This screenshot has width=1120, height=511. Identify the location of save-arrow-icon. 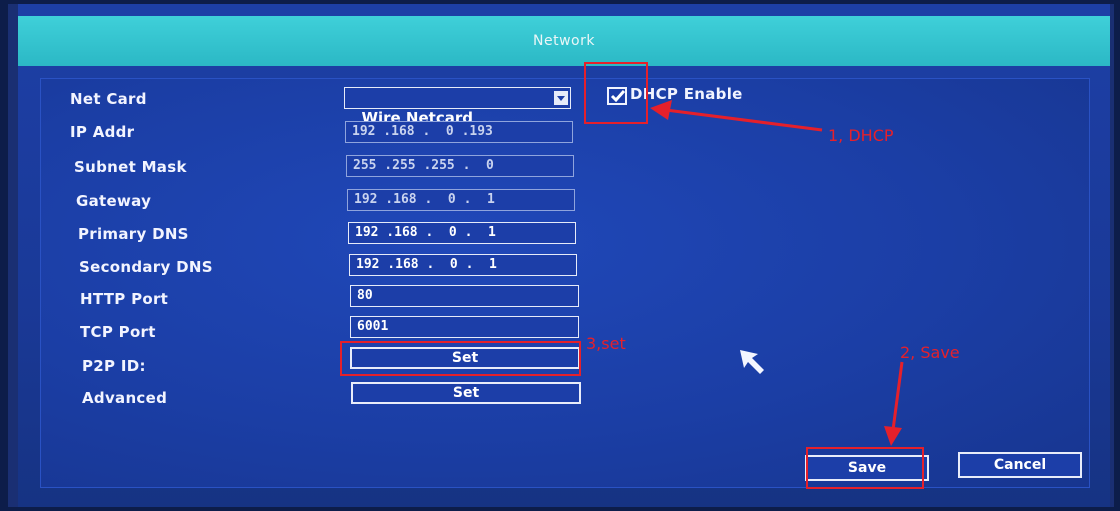
(894, 403).